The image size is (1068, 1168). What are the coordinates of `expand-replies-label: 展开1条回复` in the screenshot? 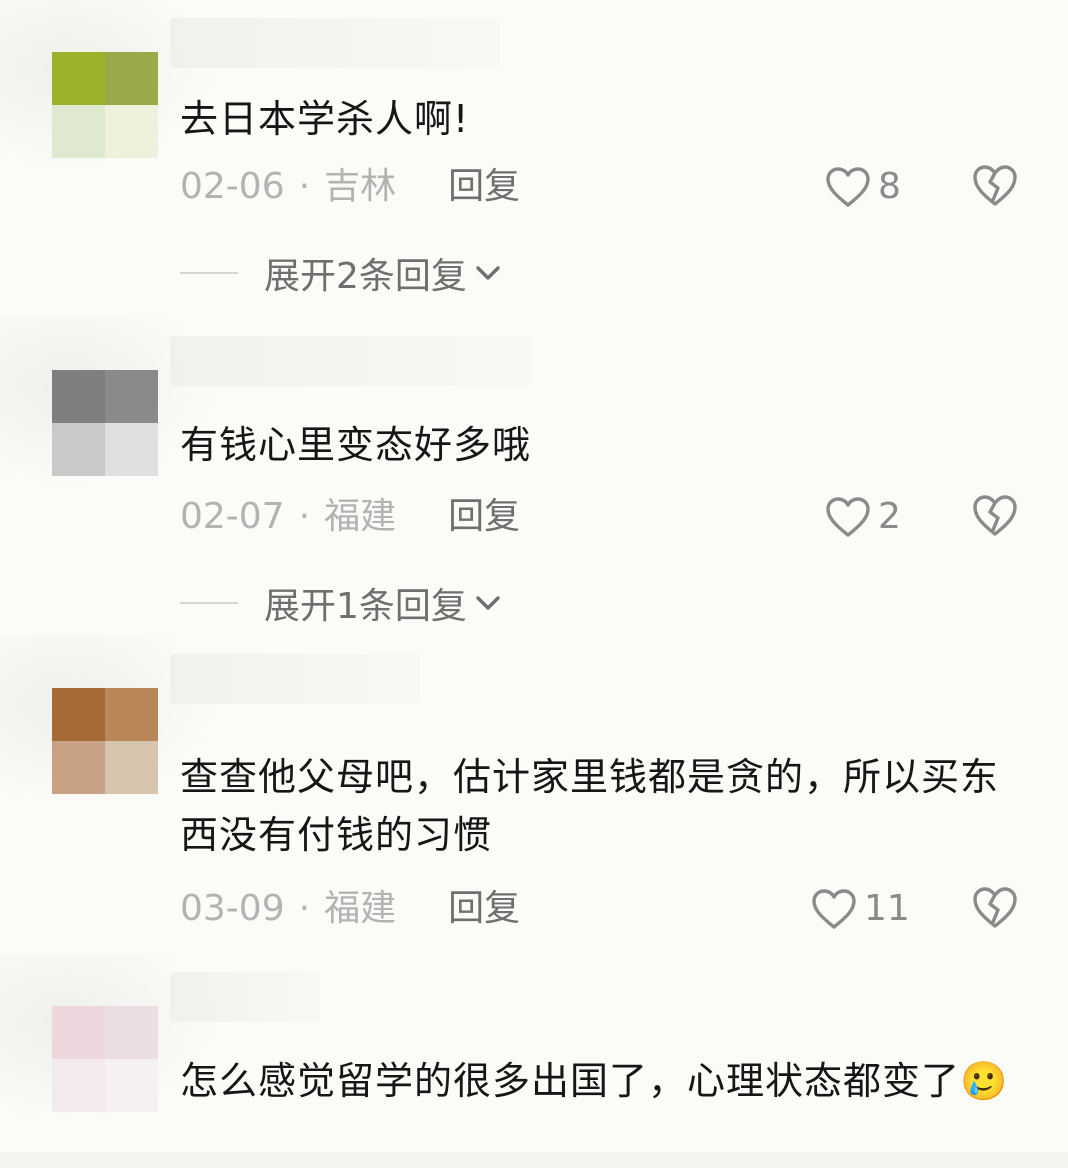 It's located at (365, 606).